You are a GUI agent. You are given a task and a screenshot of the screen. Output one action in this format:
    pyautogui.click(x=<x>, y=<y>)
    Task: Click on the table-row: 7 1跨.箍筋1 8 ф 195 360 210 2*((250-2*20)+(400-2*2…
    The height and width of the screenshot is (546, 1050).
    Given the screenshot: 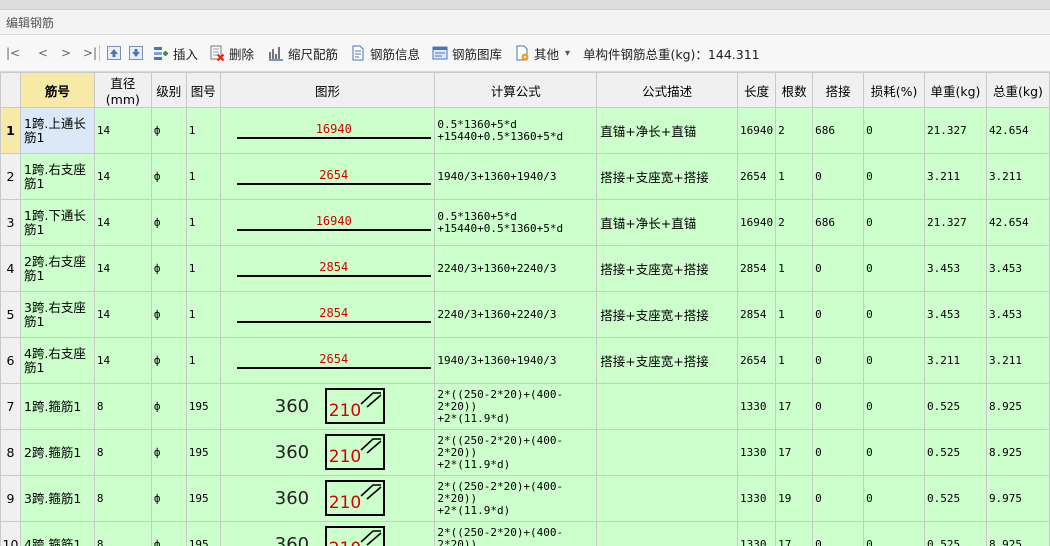 What is the action you would take?
    pyautogui.click(x=525, y=406)
    